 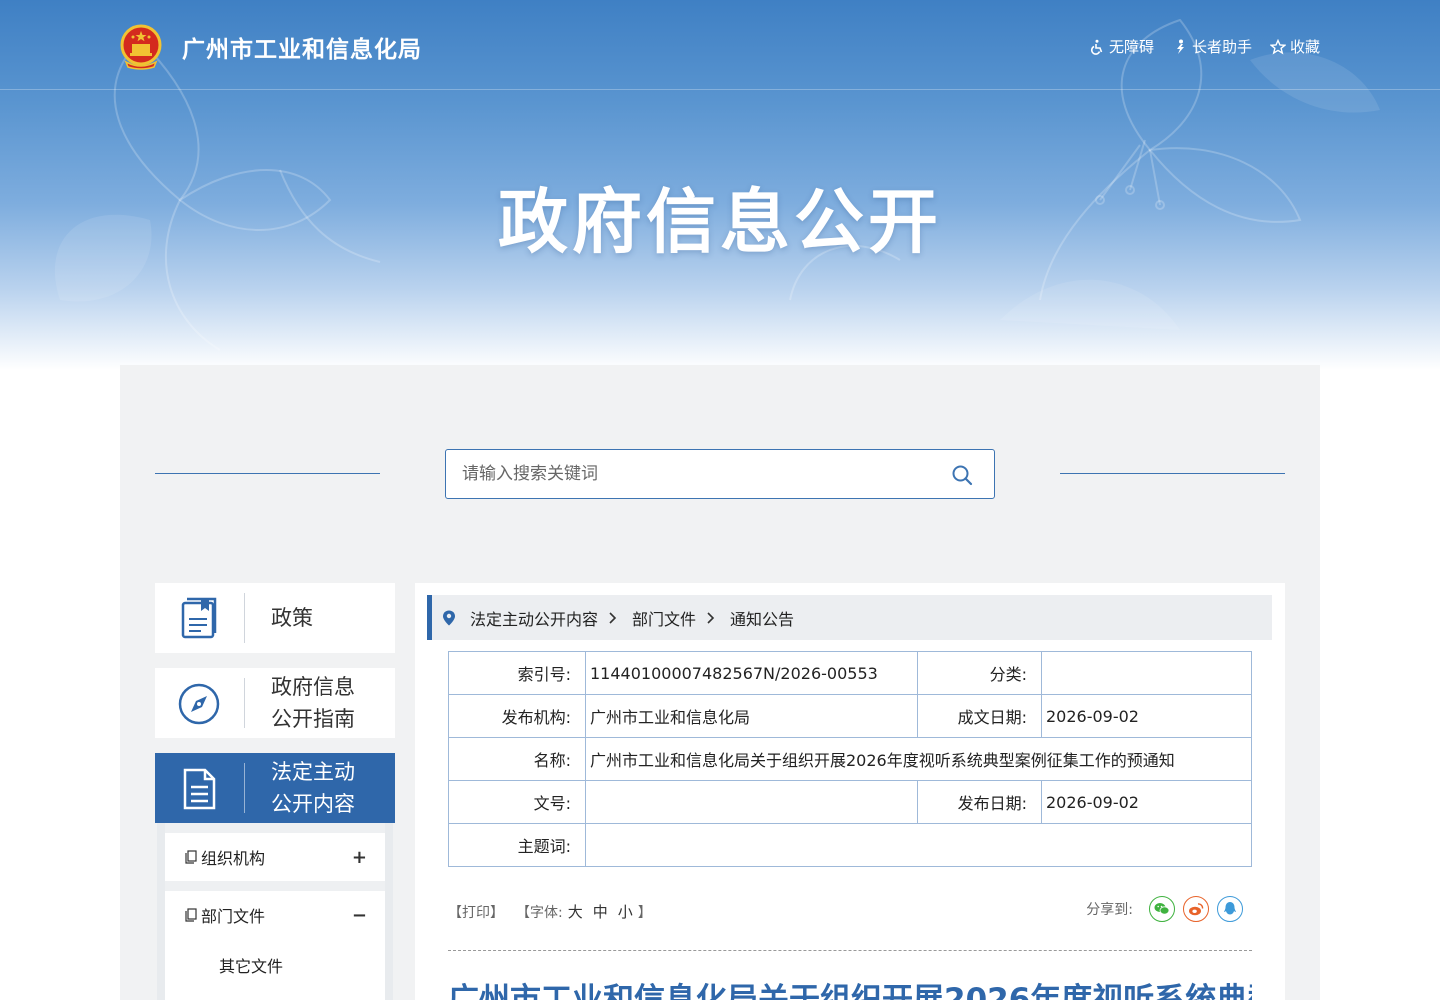 What do you see at coordinates (918, 759) in the screenshot?
I see `name-value: 广州市工业和信息化局关于组织开展2026年度视听系统典型案例征集工作的预通知` at bounding box center [918, 759].